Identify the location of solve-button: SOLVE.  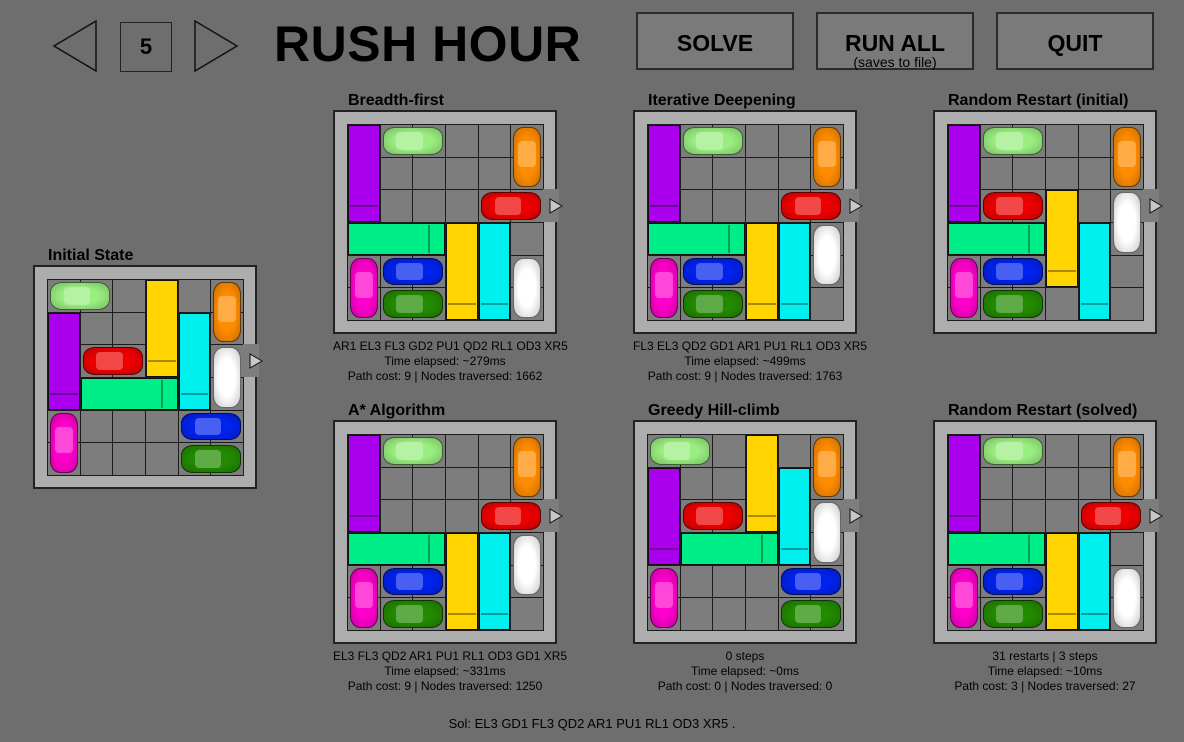
(715, 41).